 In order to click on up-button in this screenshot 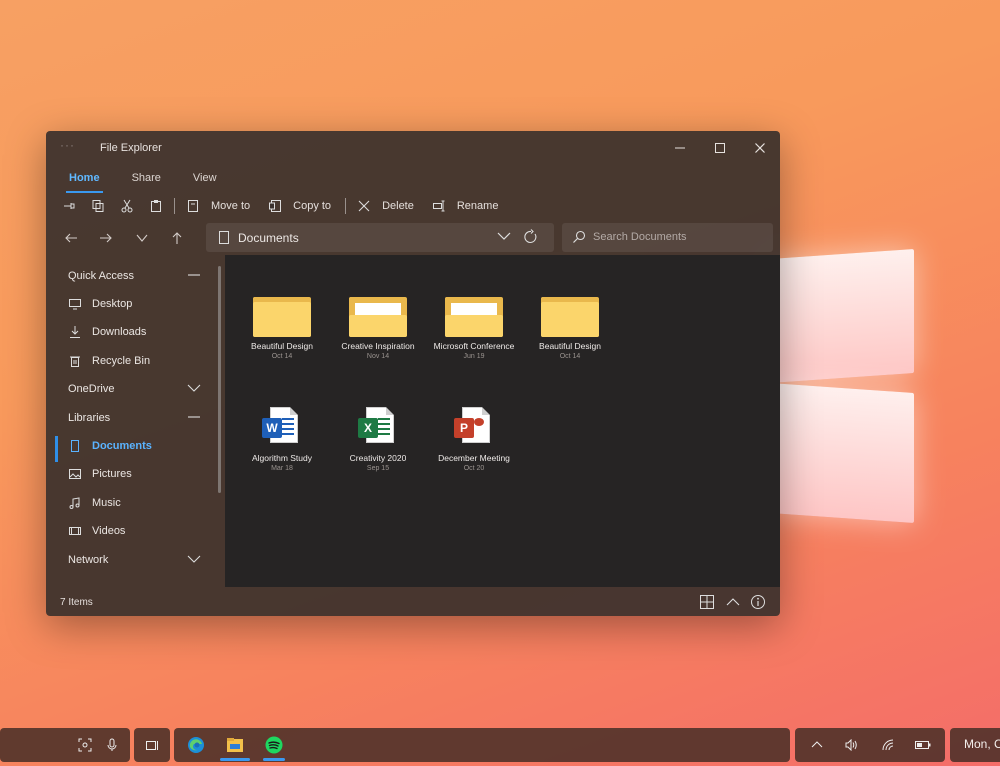, I will do `click(177, 238)`.